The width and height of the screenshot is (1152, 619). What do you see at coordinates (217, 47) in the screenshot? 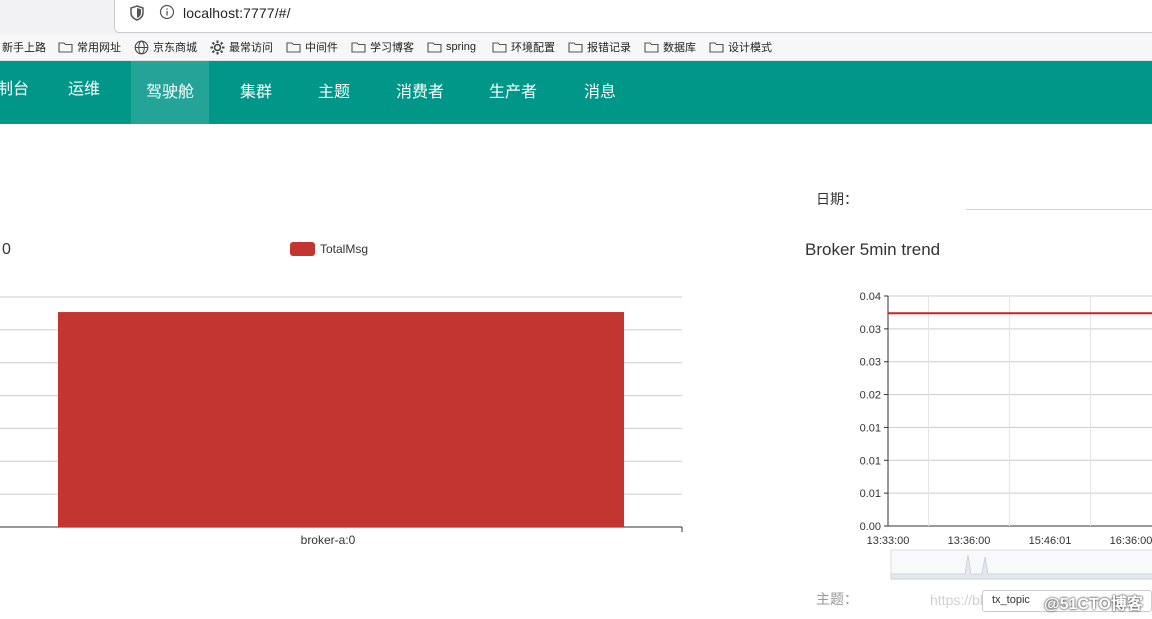
I see `gear-icon` at bounding box center [217, 47].